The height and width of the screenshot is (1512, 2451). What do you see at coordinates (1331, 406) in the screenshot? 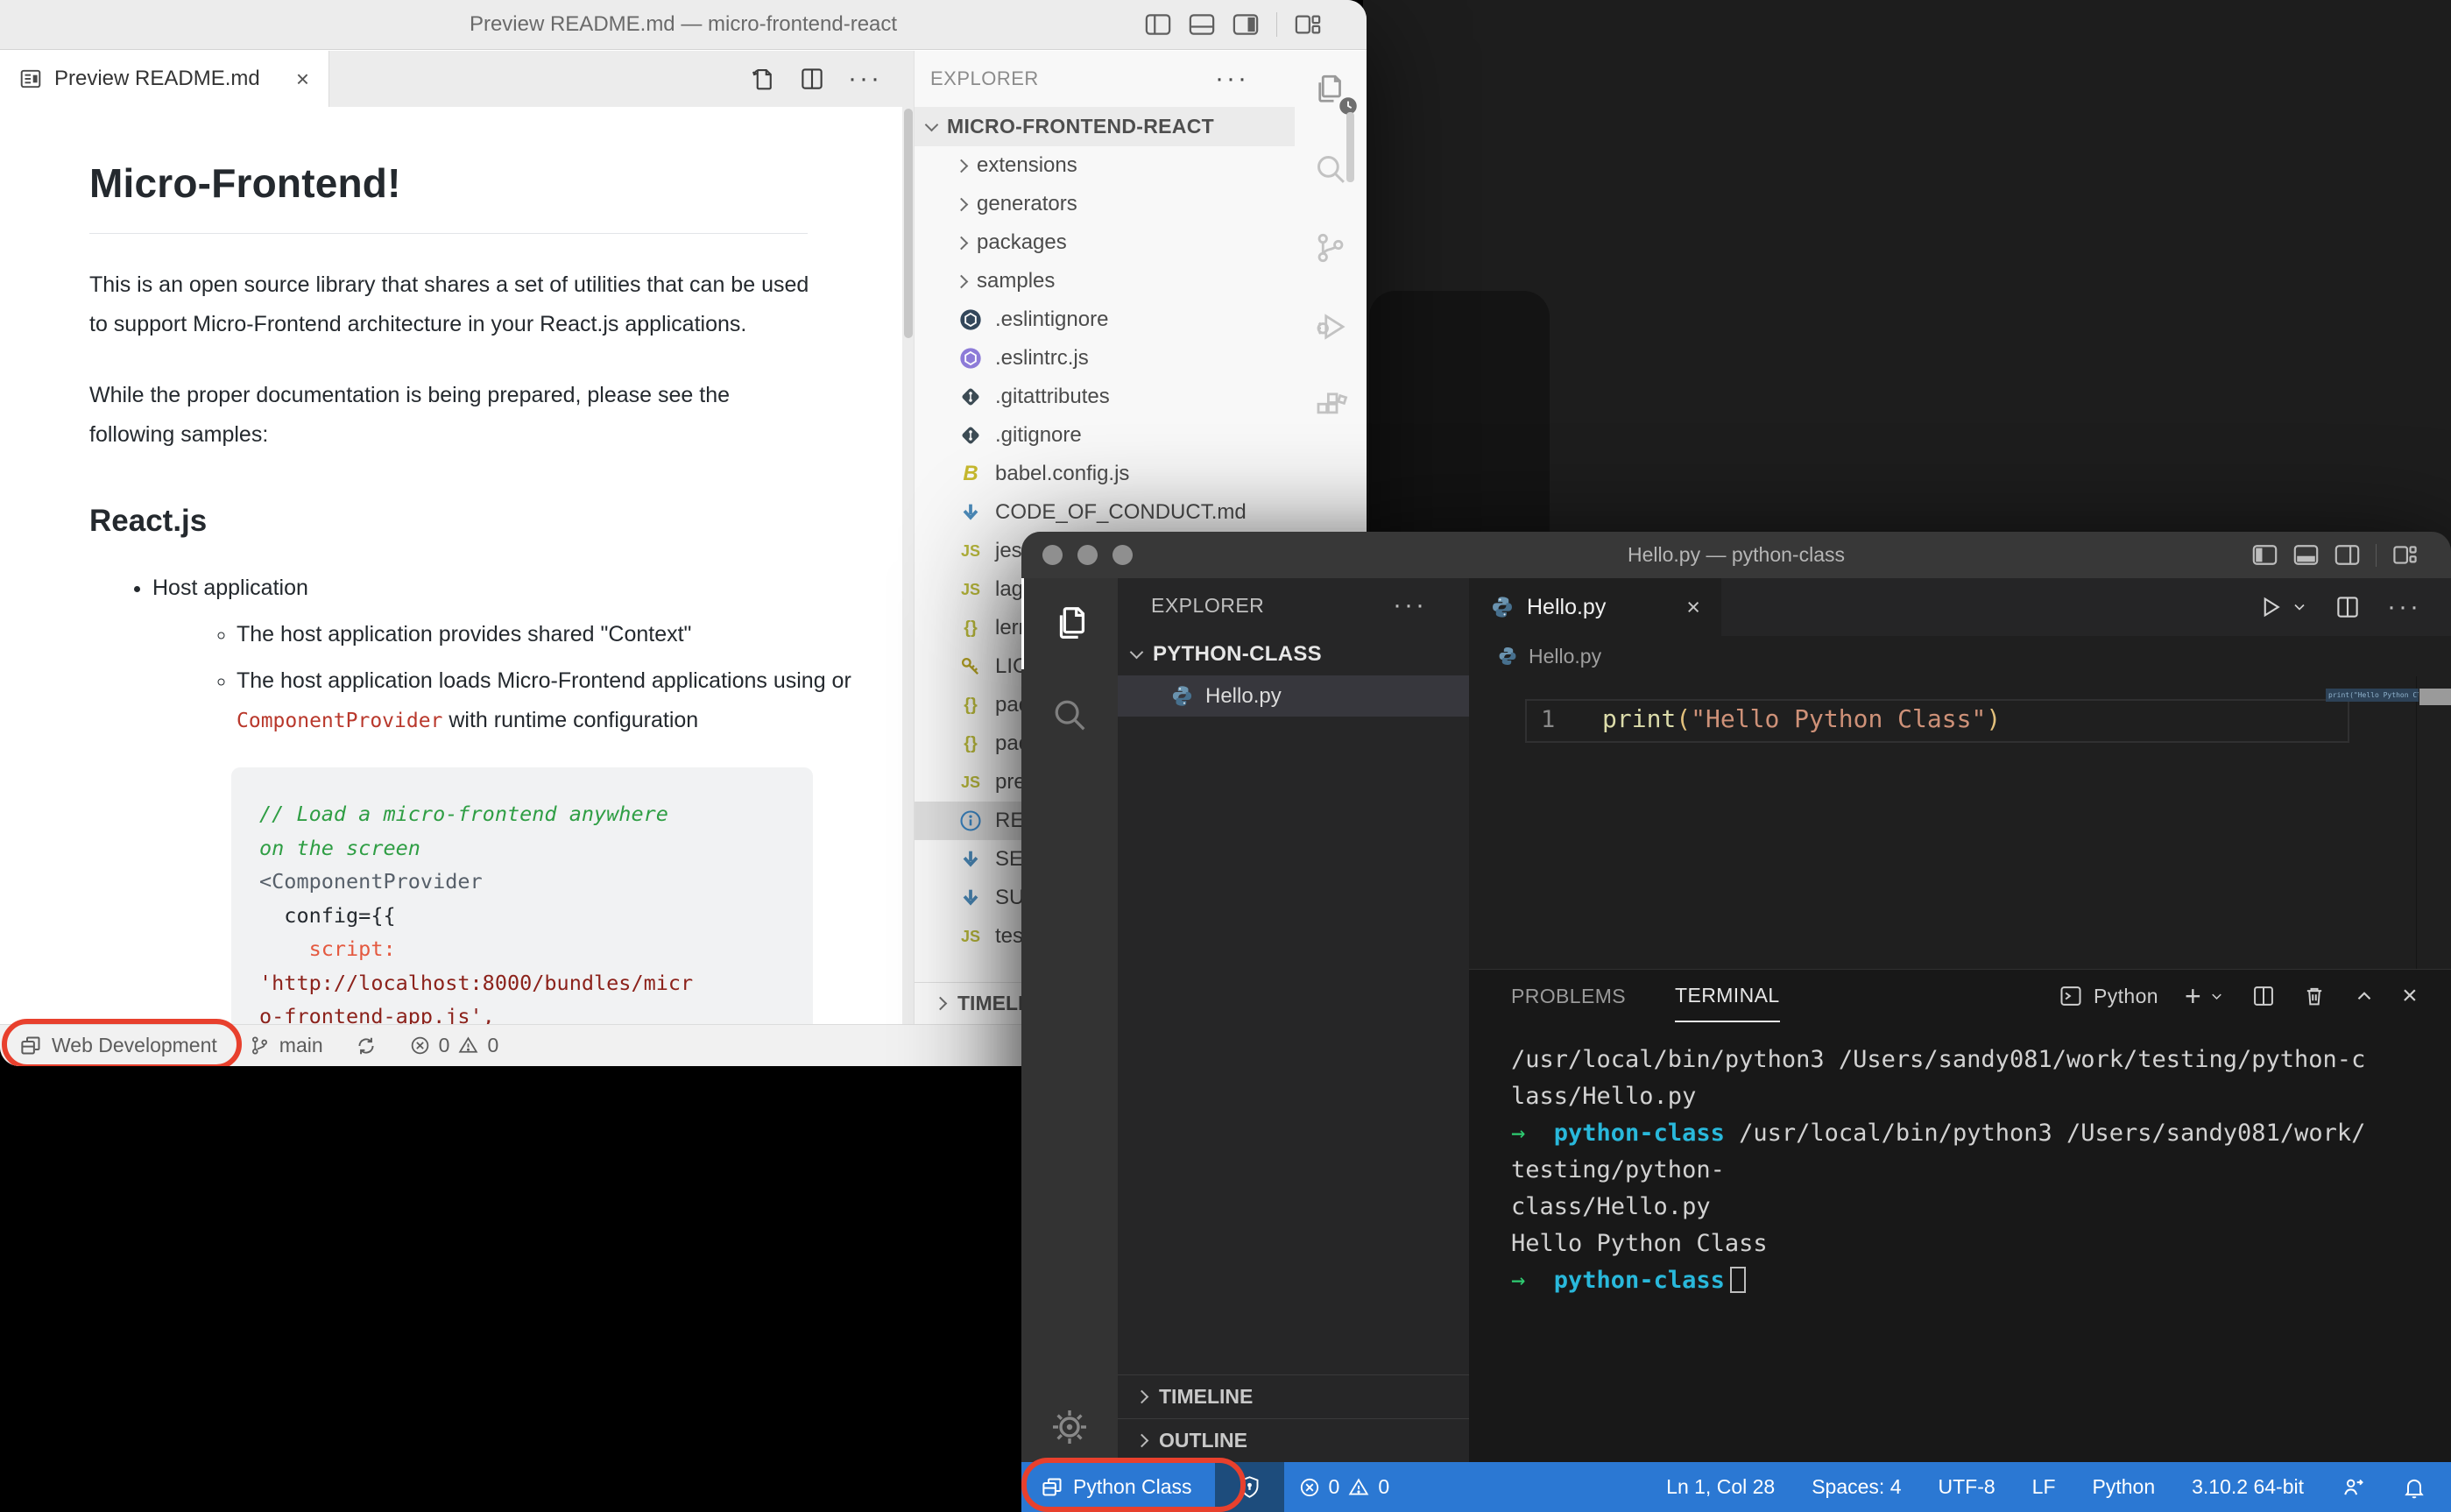
I see `extensions-activity-icon` at bounding box center [1331, 406].